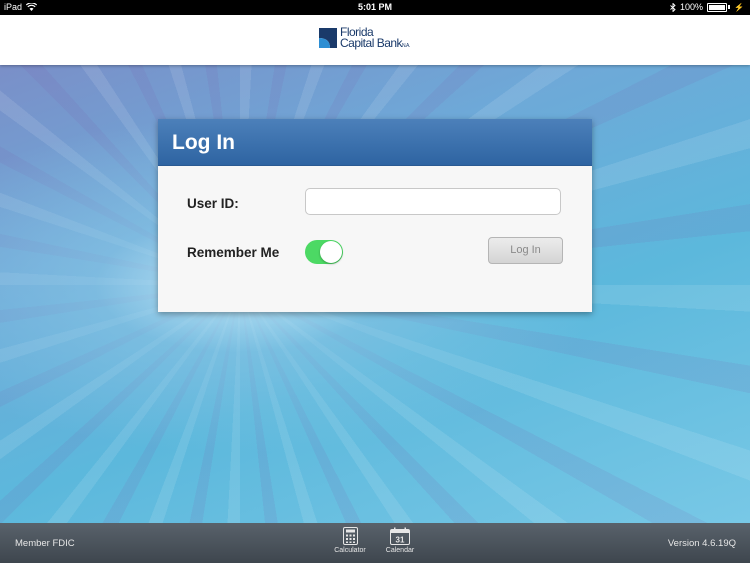 The height and width of the screenshot is (563, 750). Describe the element at coordinates (692, 7) in the screenshot. I see `battery-percent: 100%` at that location.